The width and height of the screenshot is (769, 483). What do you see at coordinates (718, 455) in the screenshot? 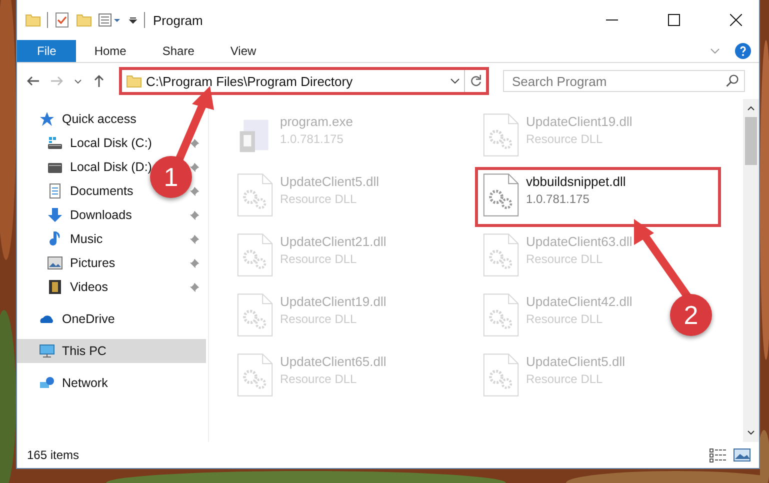
I see `details-view-icon` at bounding box center [718, 455].